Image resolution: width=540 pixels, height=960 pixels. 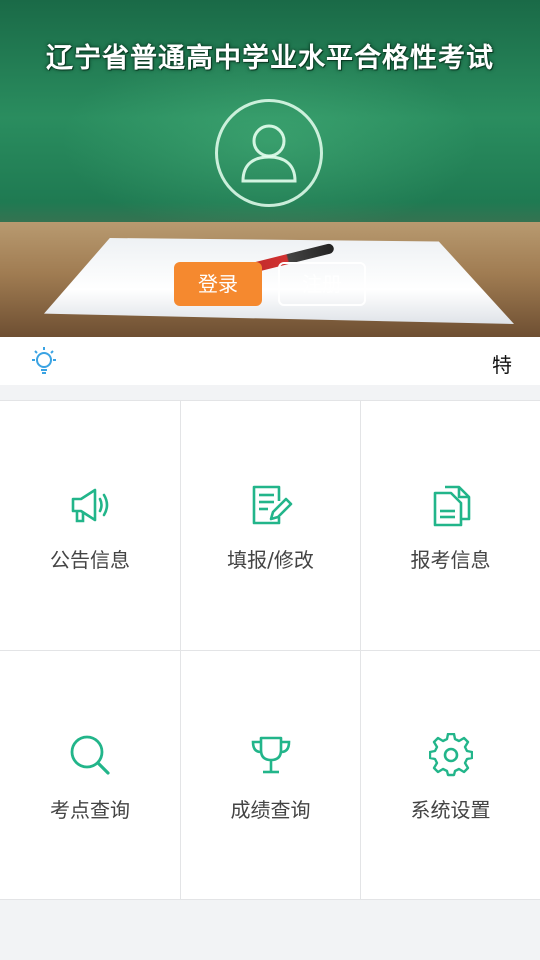 I want to click on menu-label: 填报/修改, so click(x=270, y=560).